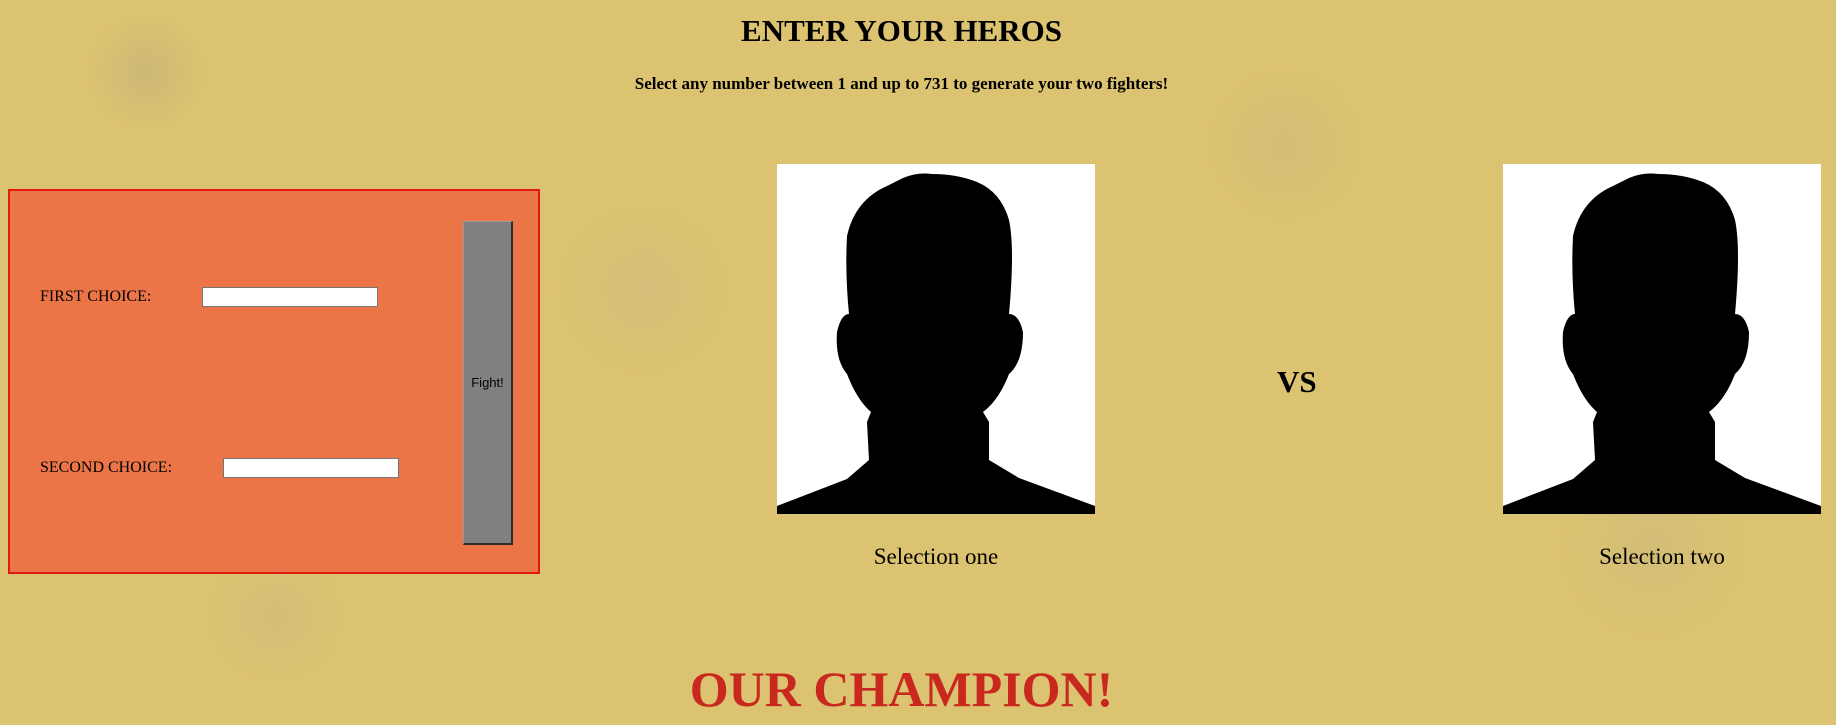 This screenshot has height=725, width=1836. What do you see at coordinates (96, 296) in the screenshot?
I see `first-choice-label: FIRST CHOICE:` at bounding box center [96, 296].